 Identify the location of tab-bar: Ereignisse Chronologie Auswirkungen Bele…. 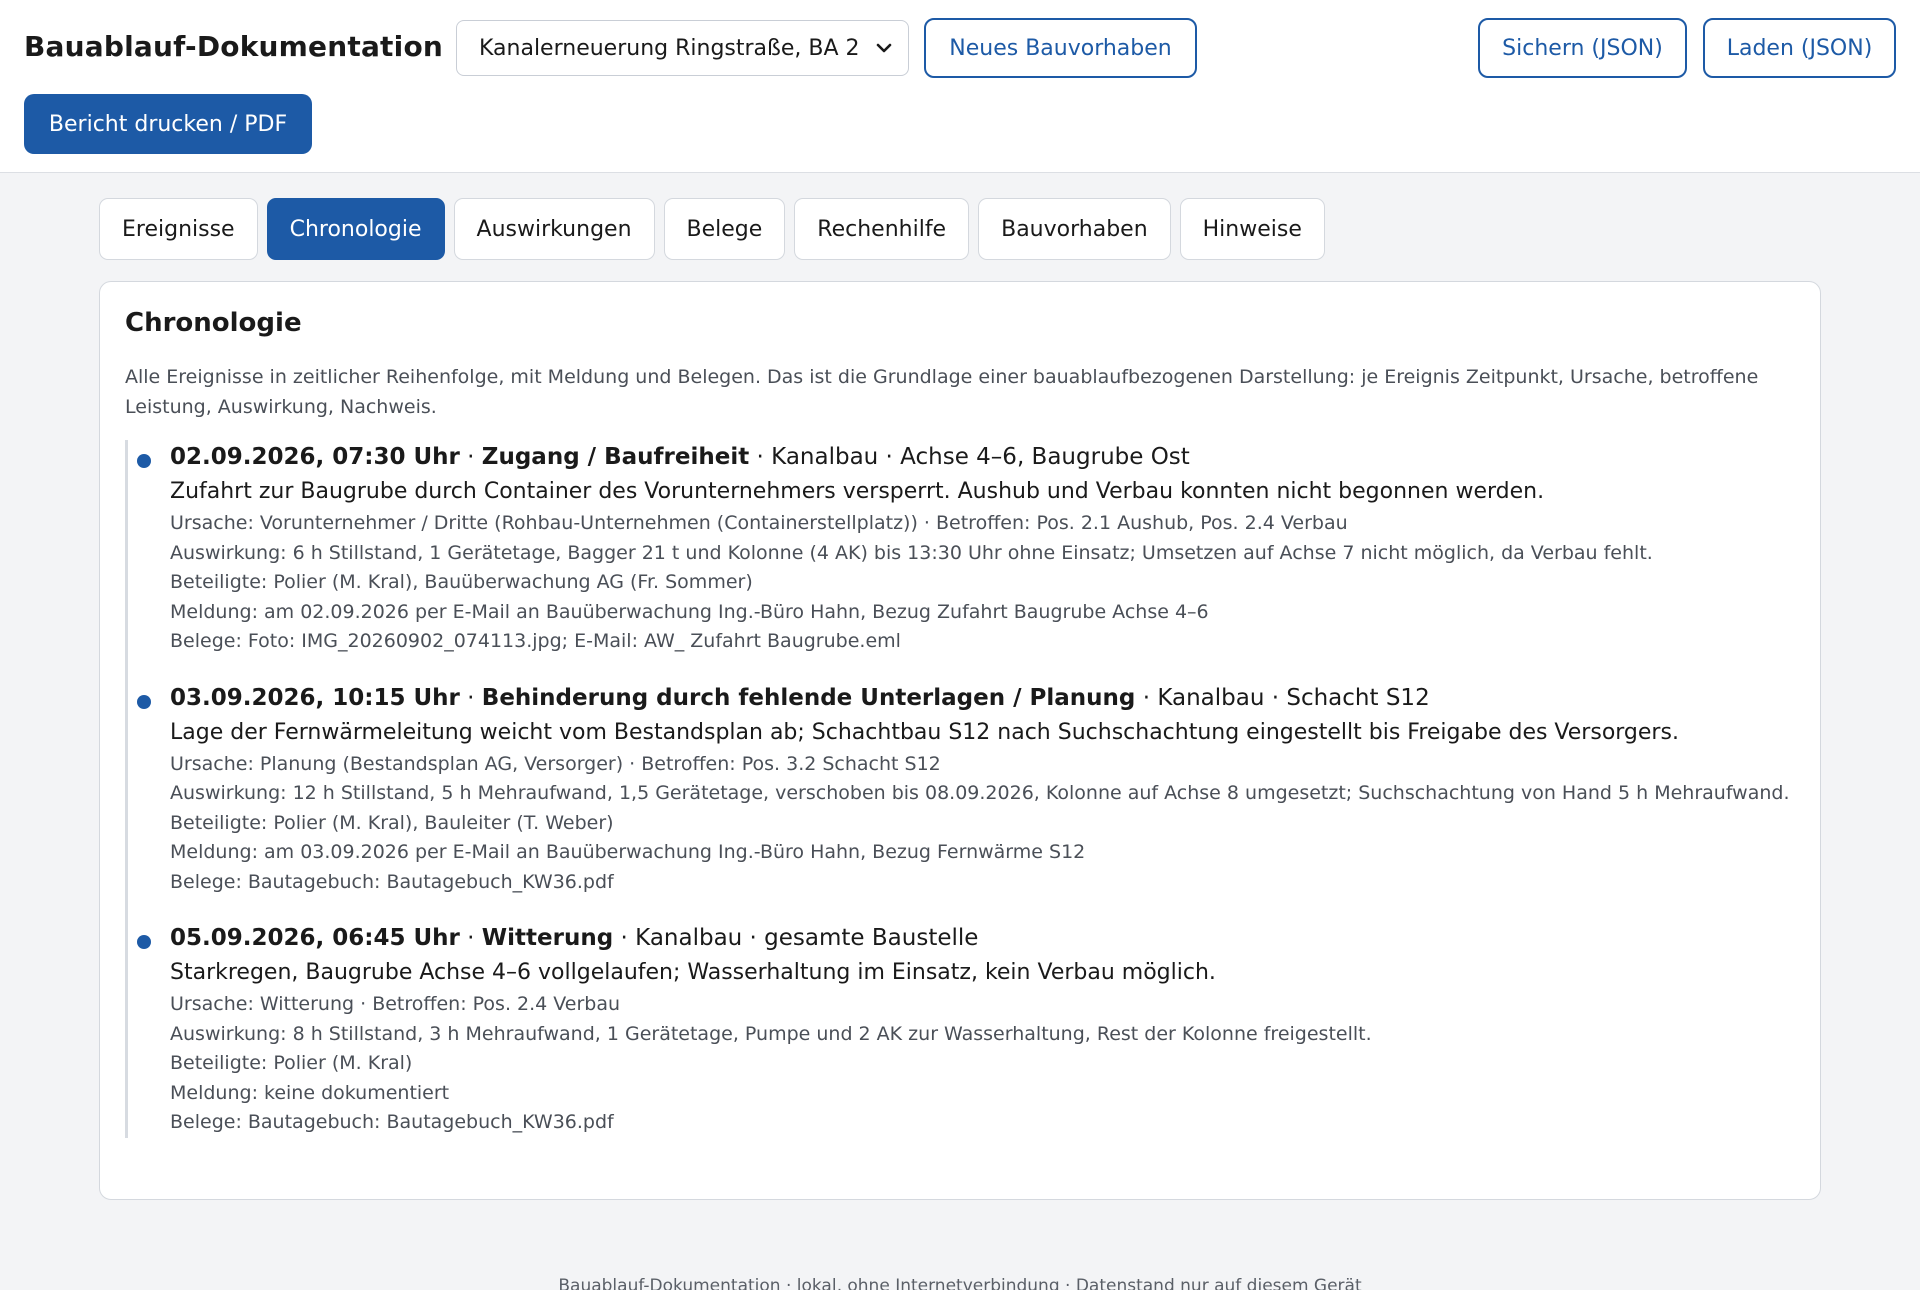
(712, 229).